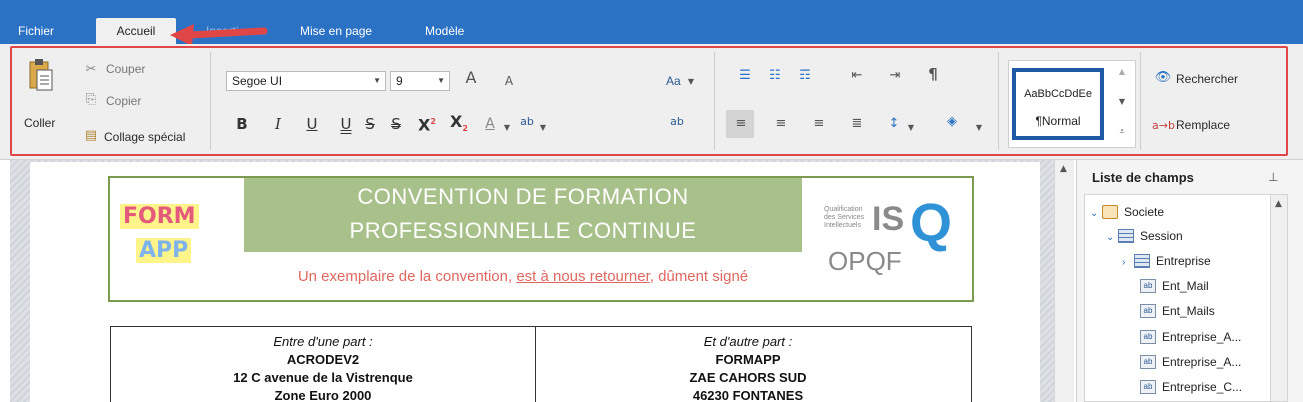  What do you see at coordinates (1058, 94) in the screenshot?
I see `style-preview-text: AaBbCcDdEe` at bounding box center [1058, 94].